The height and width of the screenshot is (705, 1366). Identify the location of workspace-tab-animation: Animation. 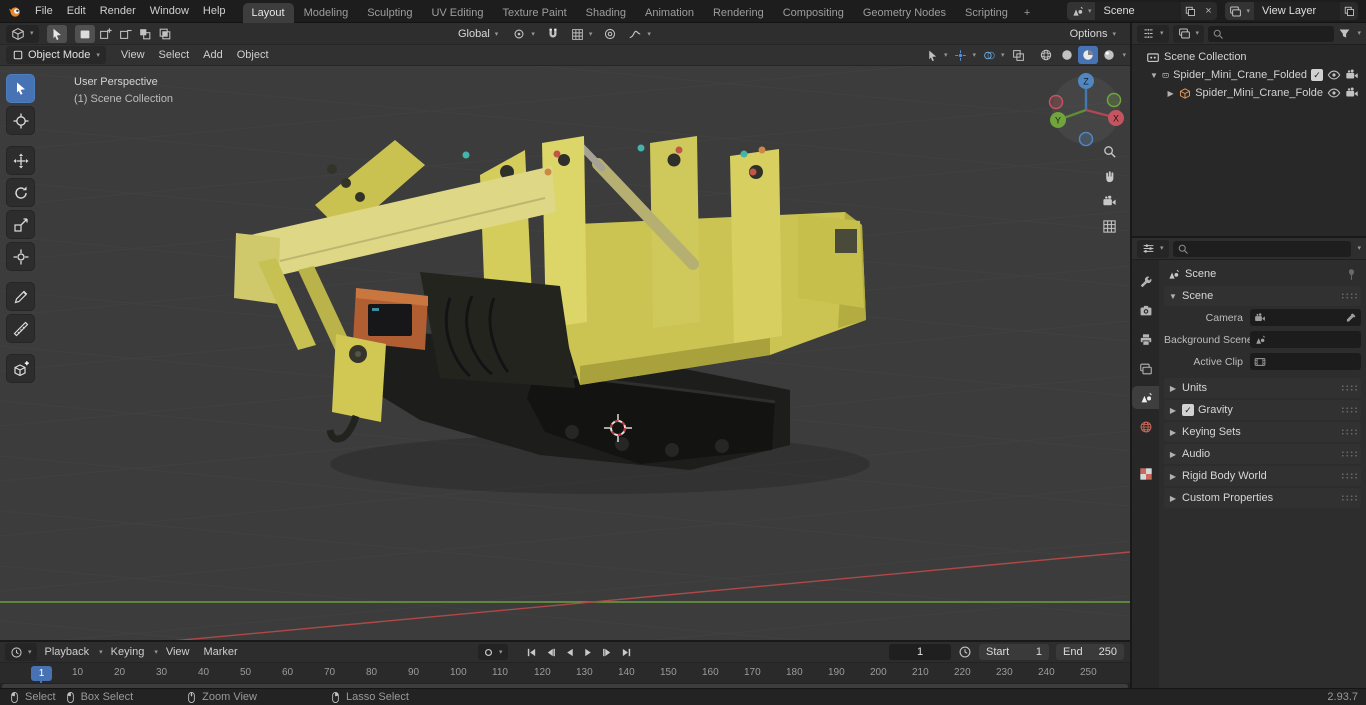
(669, 13).